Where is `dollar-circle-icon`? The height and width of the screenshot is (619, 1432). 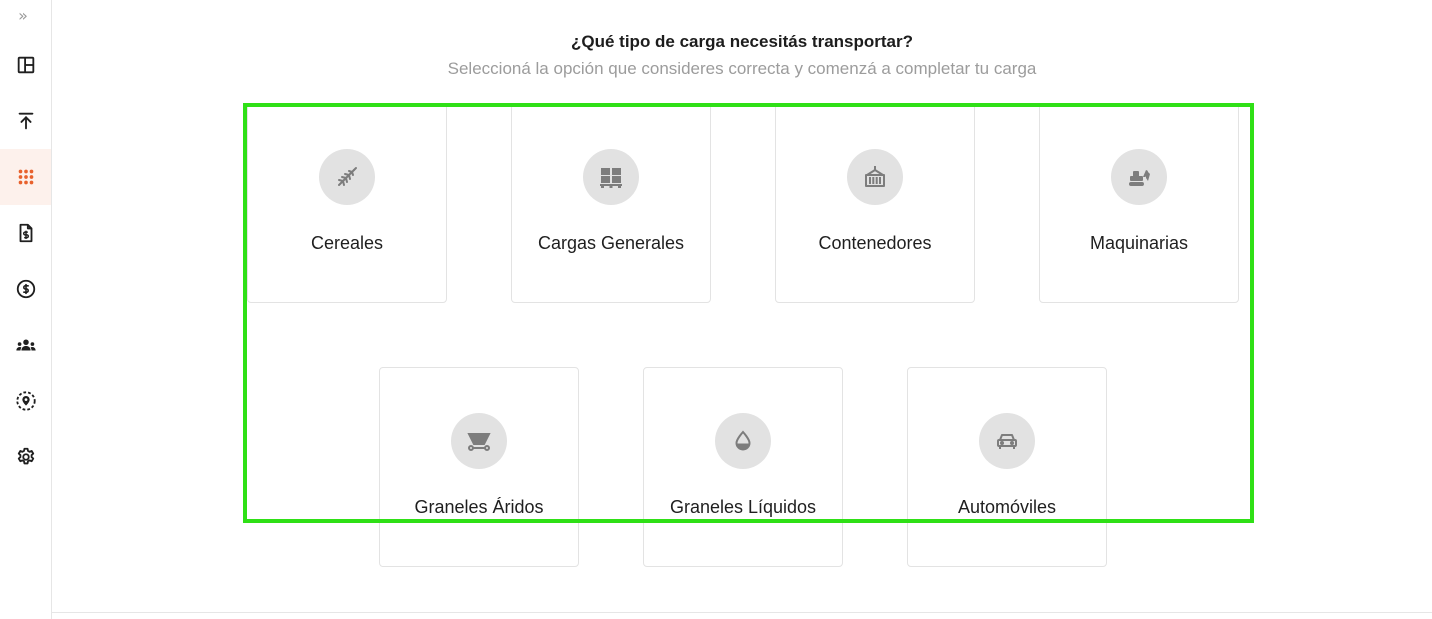 dollar-circle-icon is located at coordinates (25, 289).